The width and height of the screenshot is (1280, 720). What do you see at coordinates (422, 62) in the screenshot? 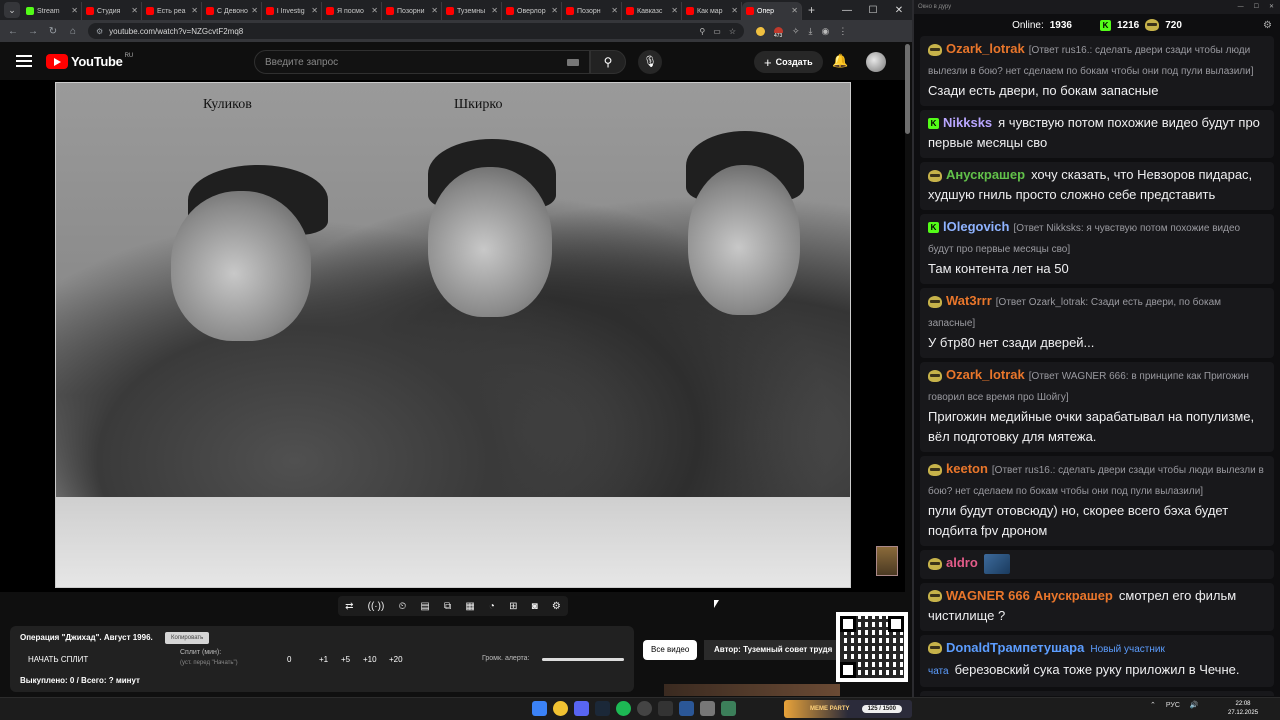
I see `search-input: Введите запрос` at bounding box center [422, 62].